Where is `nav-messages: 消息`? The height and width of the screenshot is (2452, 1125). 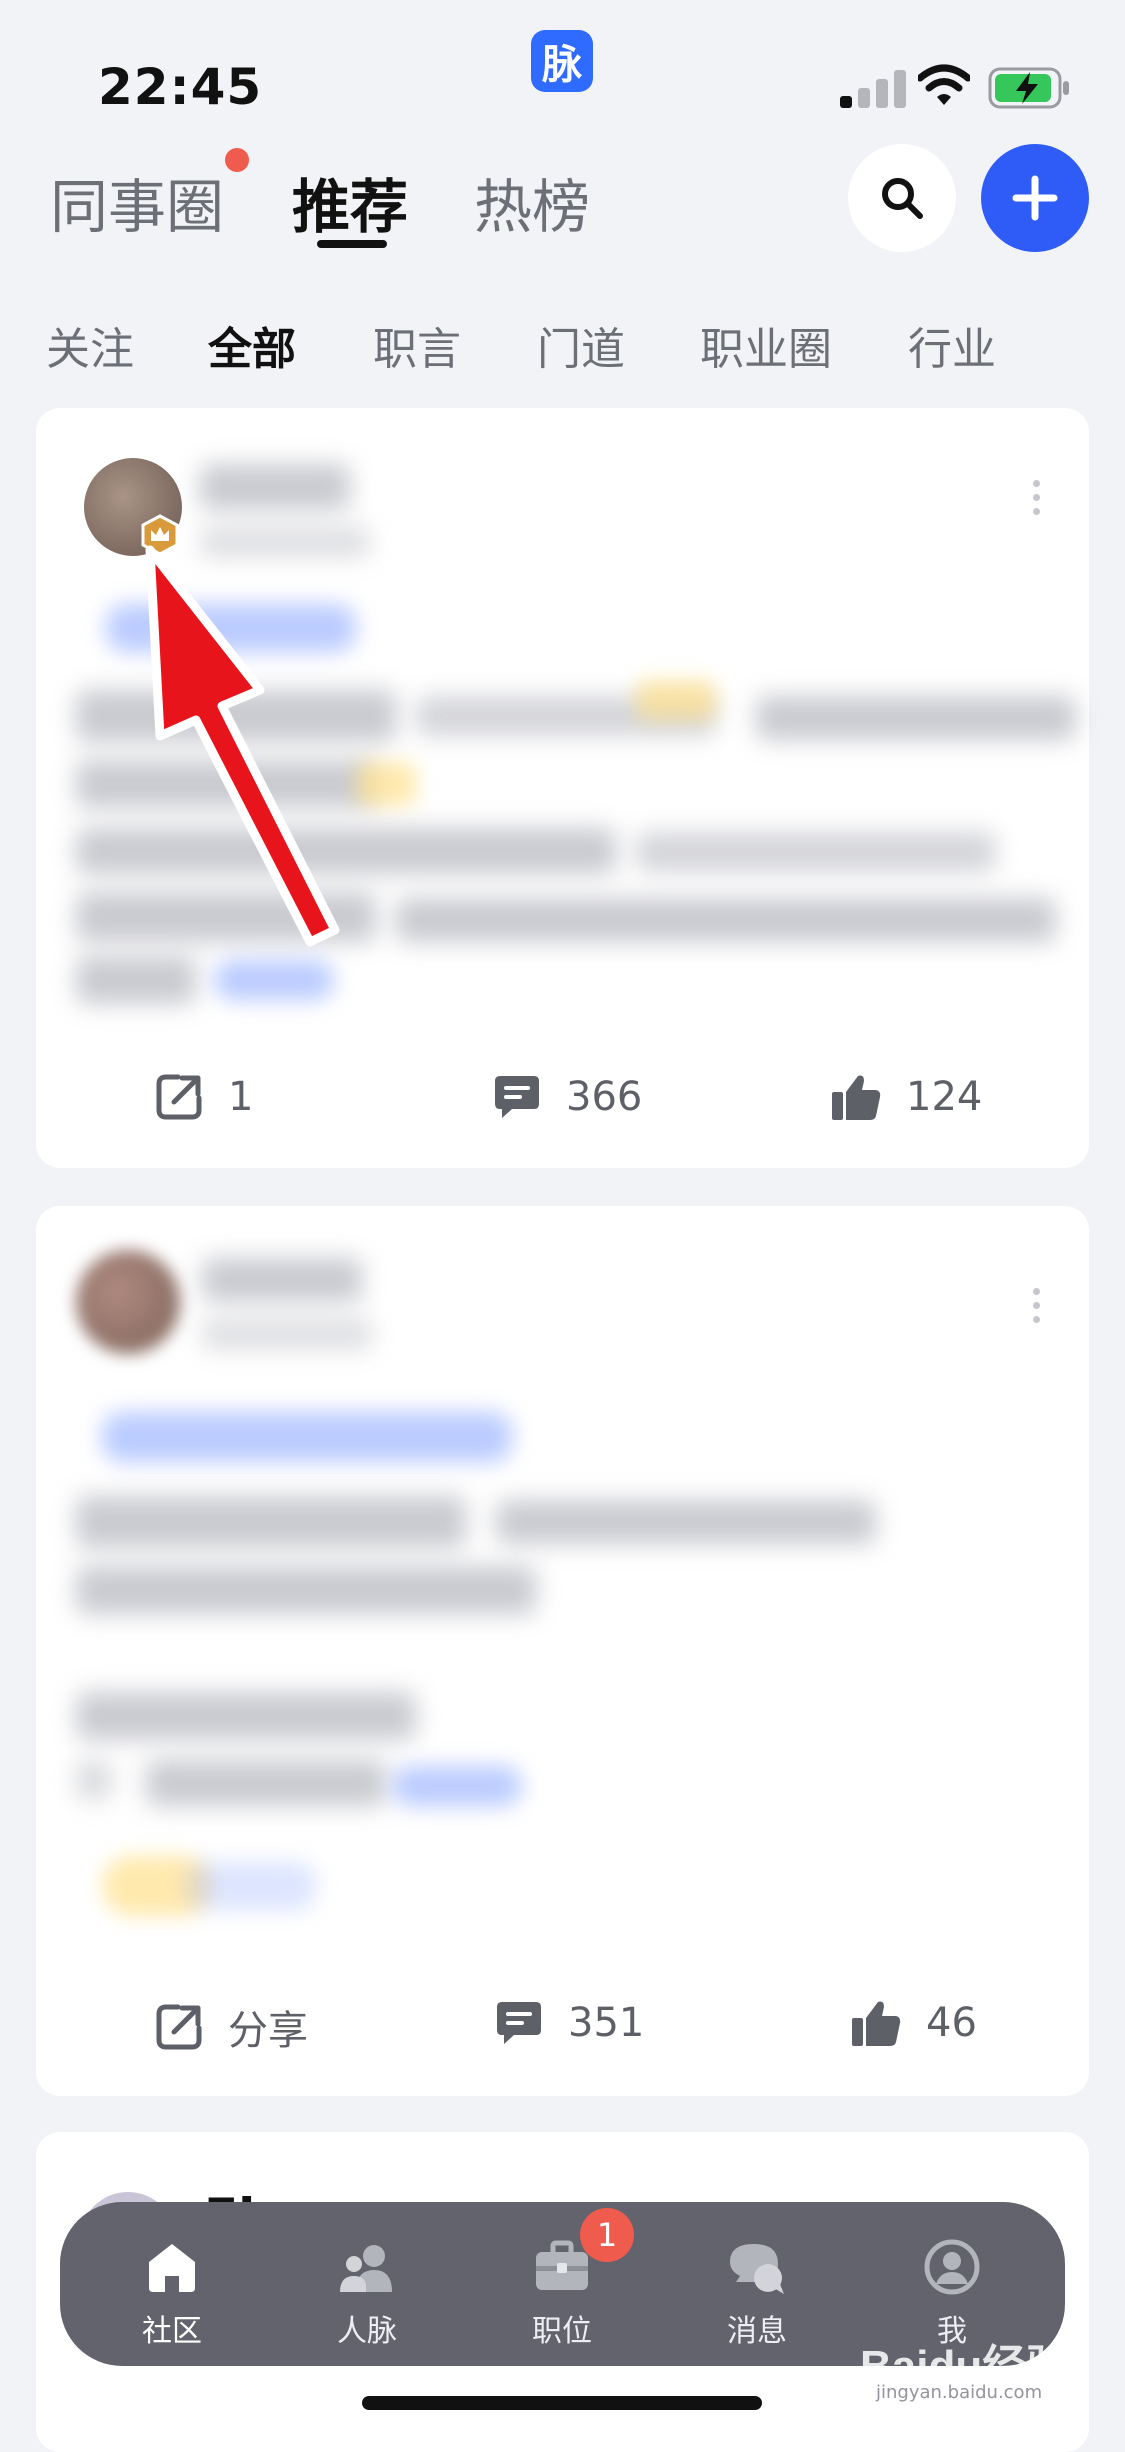 nav-messages: 消息 is located at coordinates (757, 2284).